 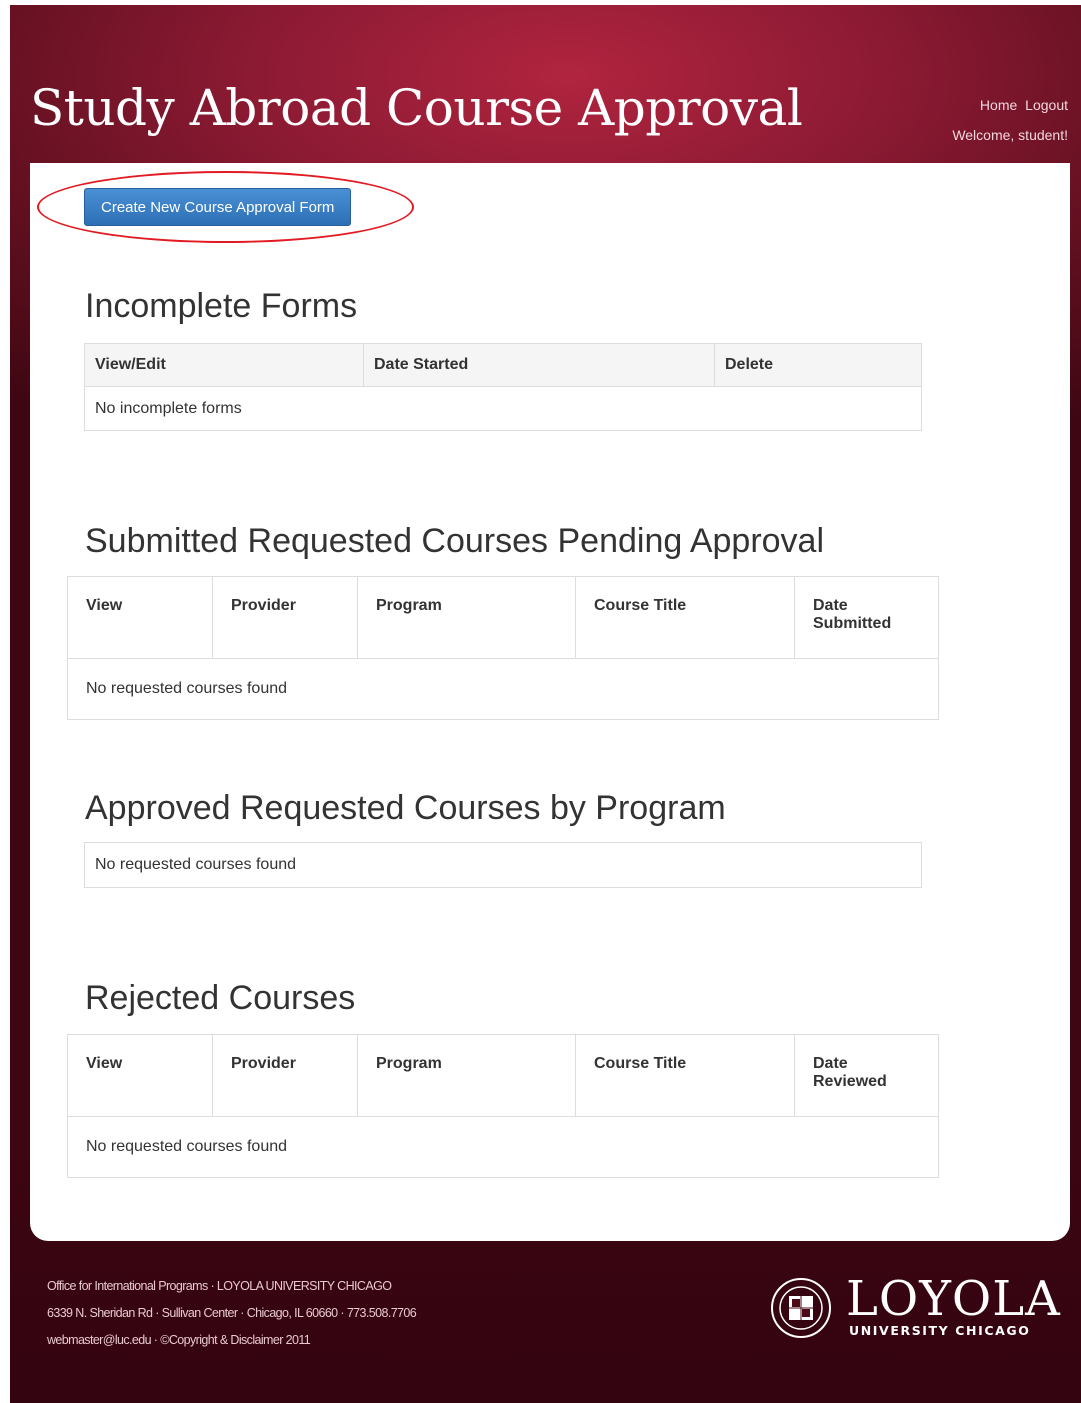 What do you see at coordinates (539, 365) in the screenshot?
I see `column-header: Date Started` at bounding box center [539, 365].